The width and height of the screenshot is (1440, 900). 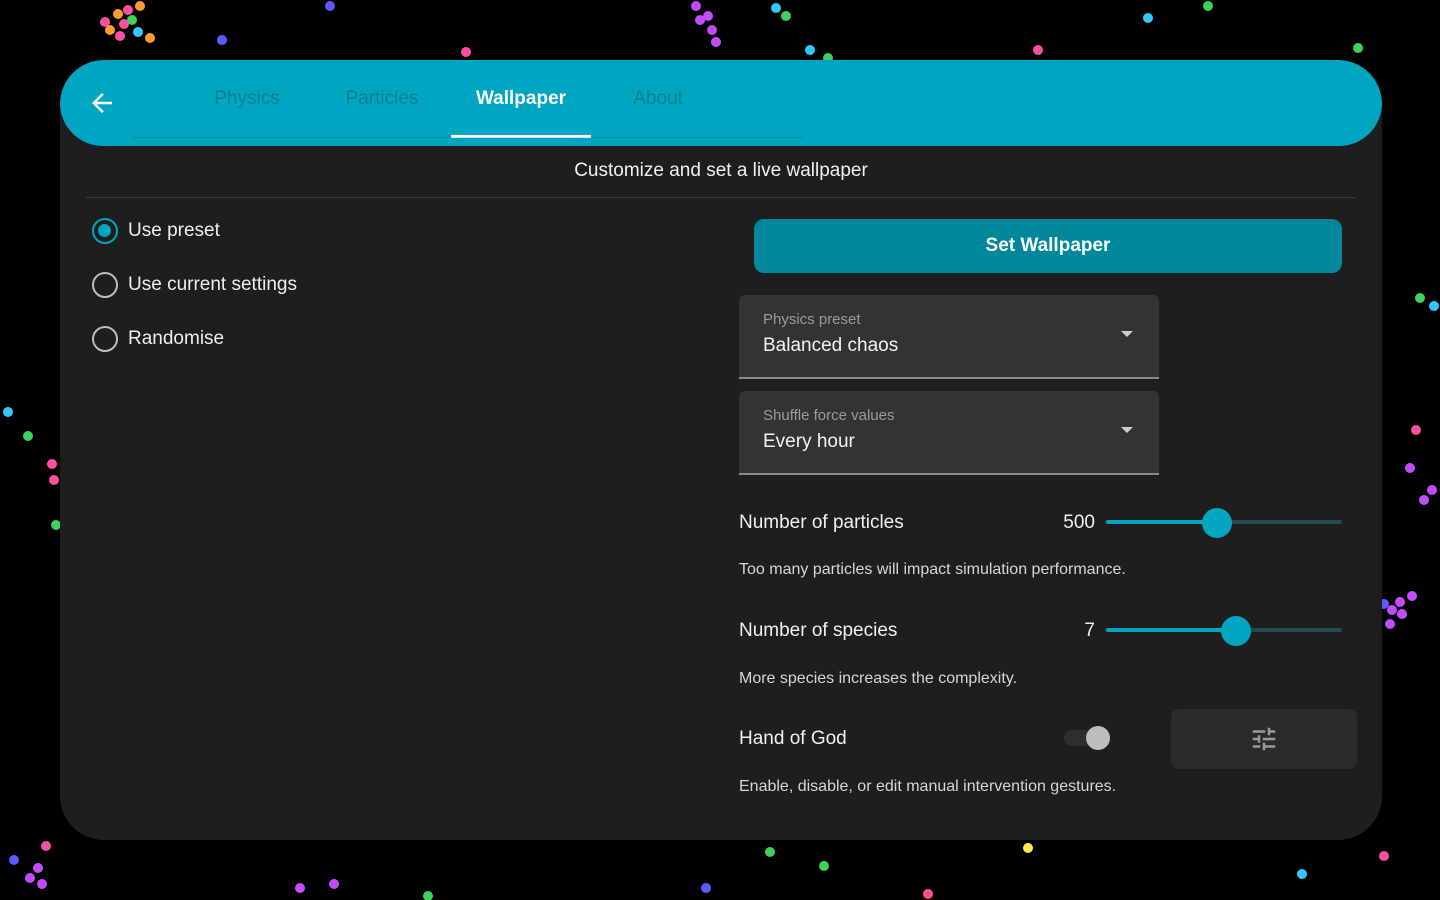 What do you see at coordinates (831, 345) in the screenshot?
I see `dropdown-value: Balanced chaos` at bounding box center [831, 345].